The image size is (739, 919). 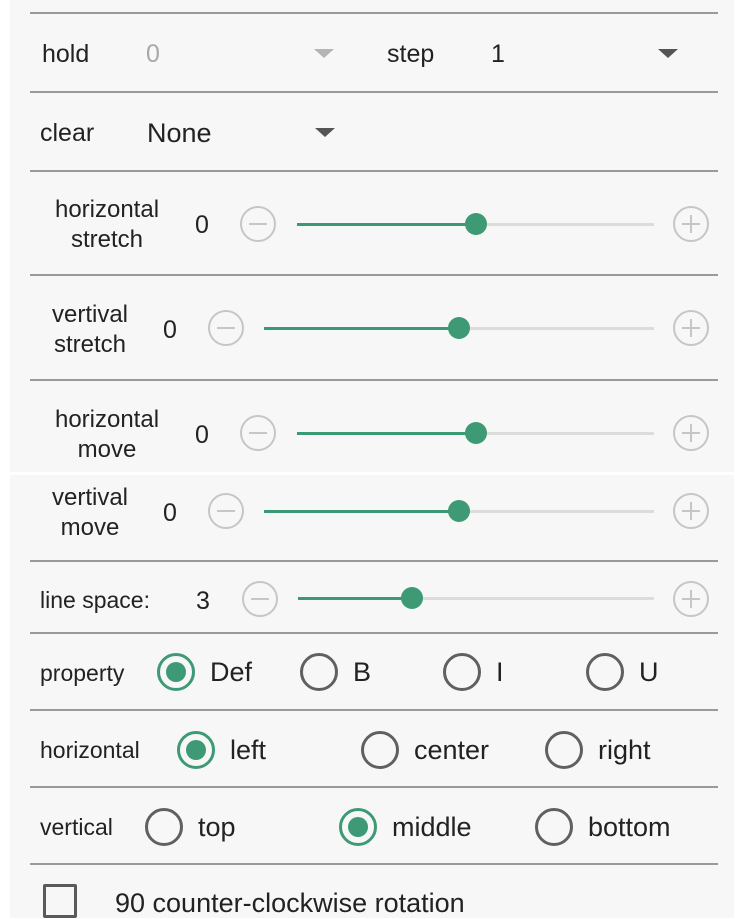 I want to click on step-dropdown: 1, so click(x=584, y=53).